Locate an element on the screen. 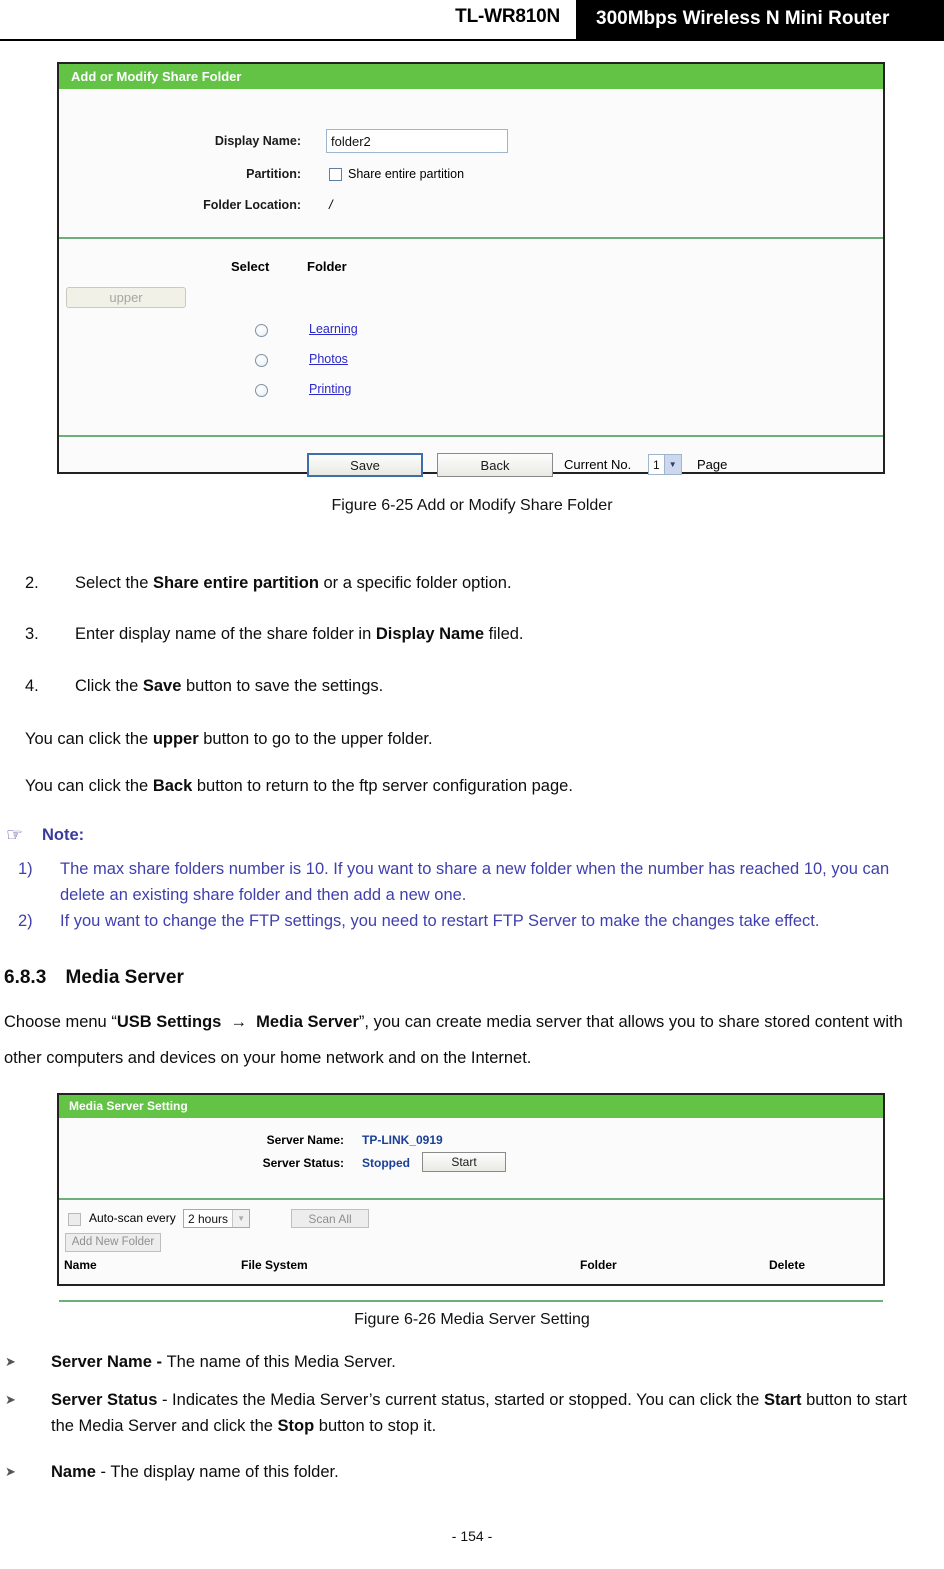 The width and height of the screenshot is (944, 1569). upper-button: upper is located at coordinates (126, 297).